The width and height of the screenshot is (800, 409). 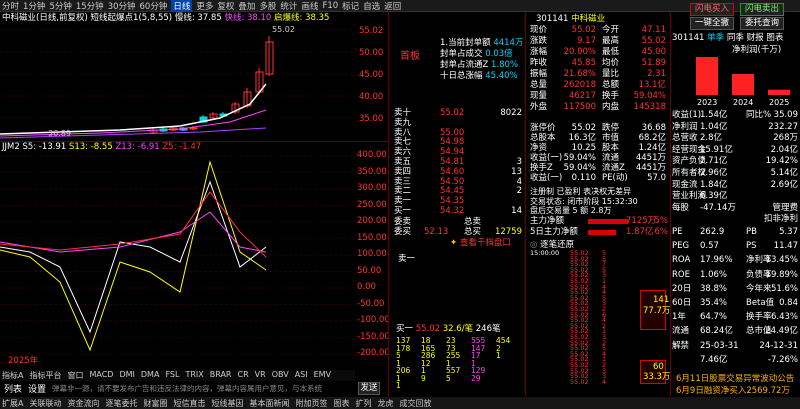 What do you see at coordinates (788, 303) in the screenshot?
I see `fin-value: 0.84` at bounding box center [788, 303].